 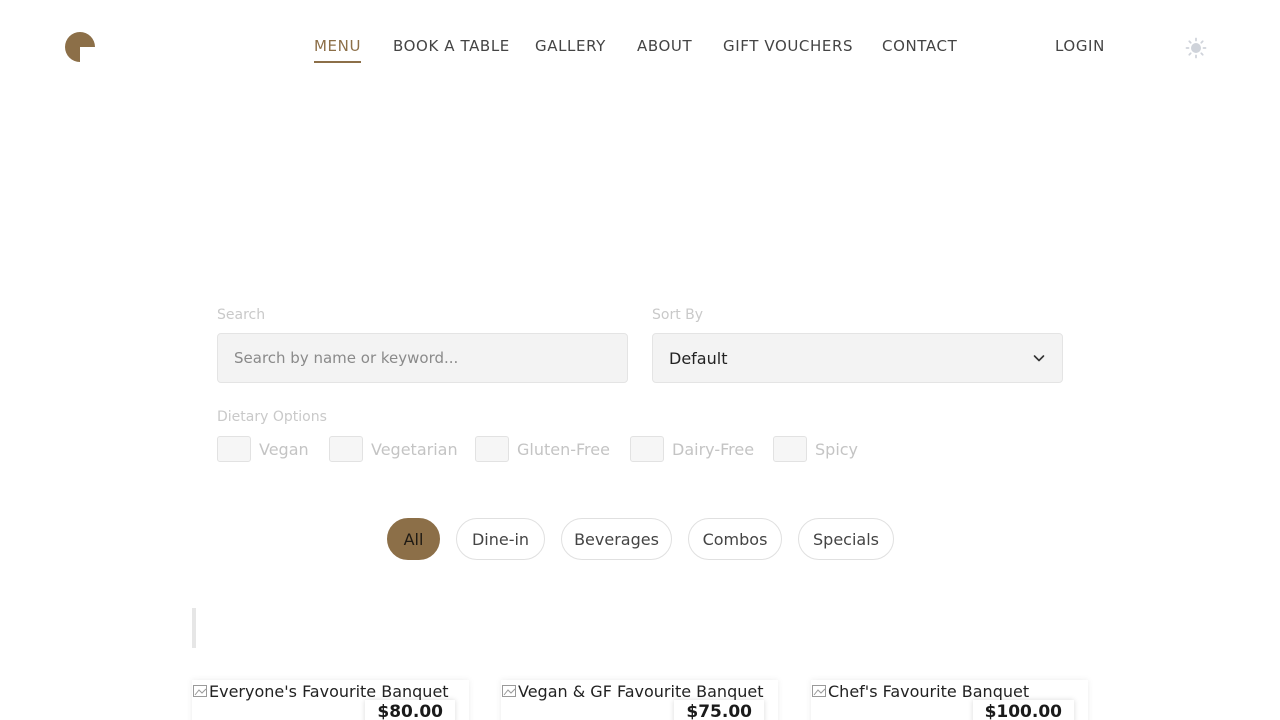 What do you see at coordinates (194, 628) in the screenshot?
I see `section-heading-accent` at bounding box center [194, 628].